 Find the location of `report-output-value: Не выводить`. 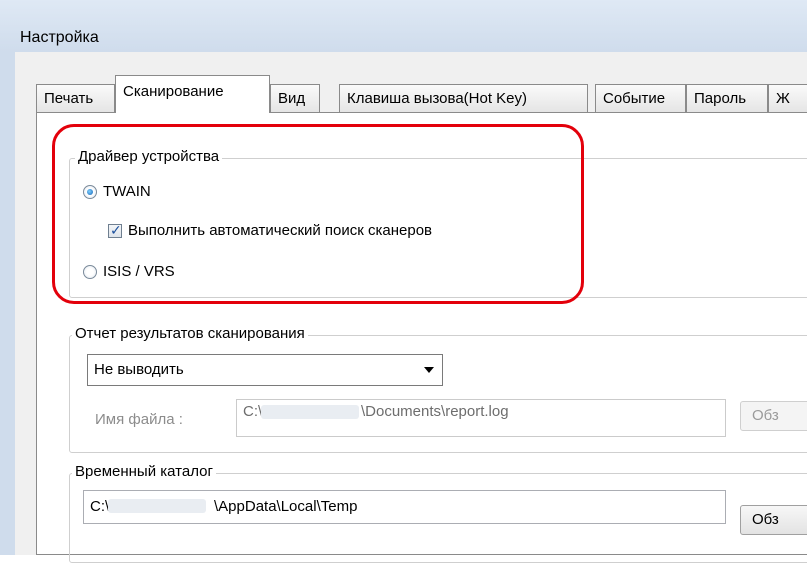

report-output-value: Не выводить is located at coordinates (139, 369).